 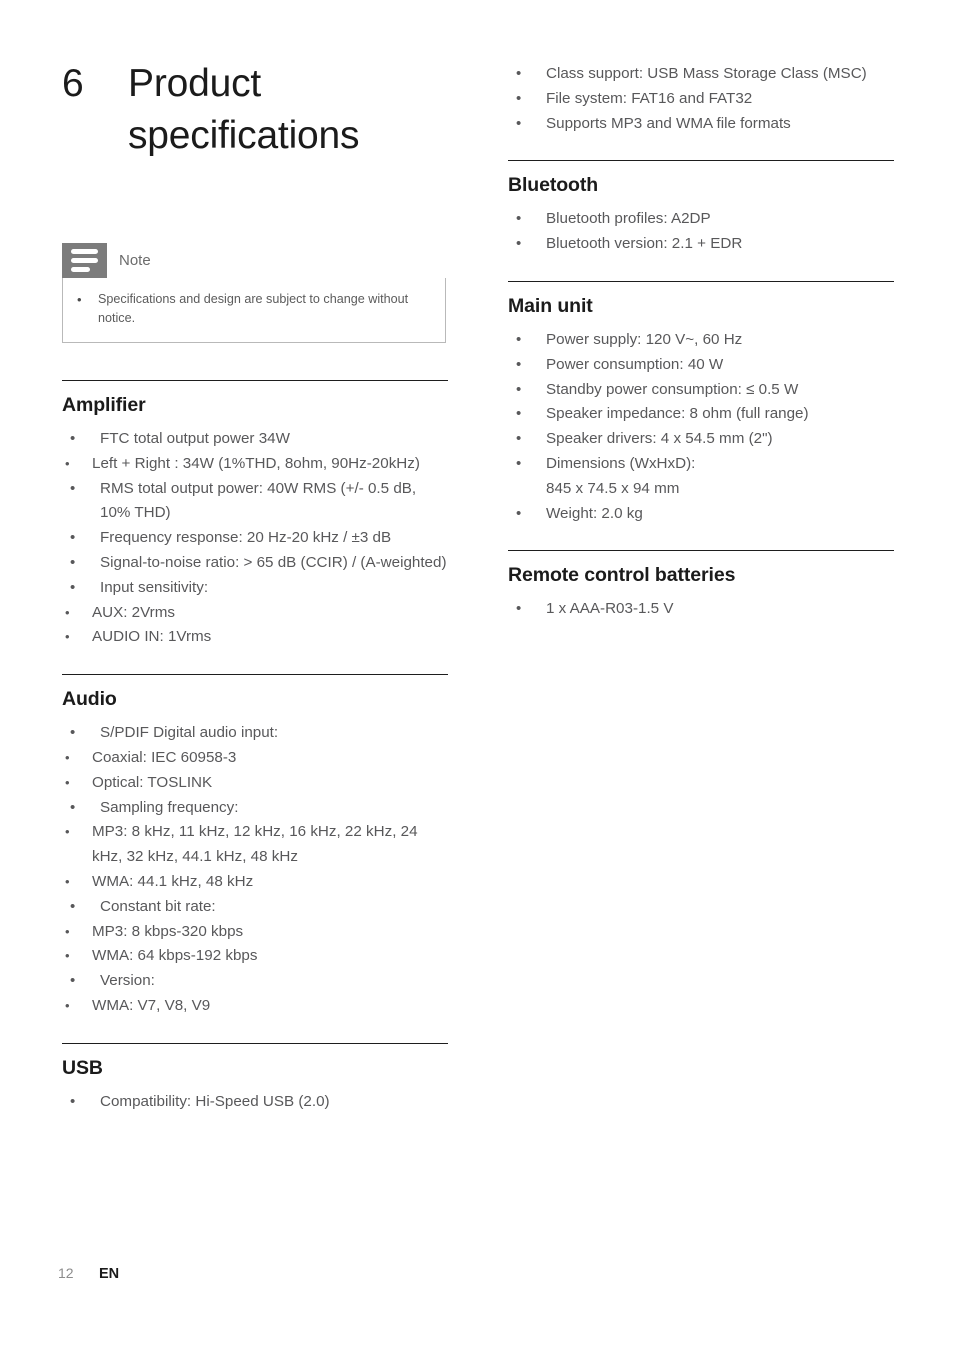 I want to click on spec-sub-list-item: • WMA: 64 kbps-192 kbps, so click(x=255, y=956).